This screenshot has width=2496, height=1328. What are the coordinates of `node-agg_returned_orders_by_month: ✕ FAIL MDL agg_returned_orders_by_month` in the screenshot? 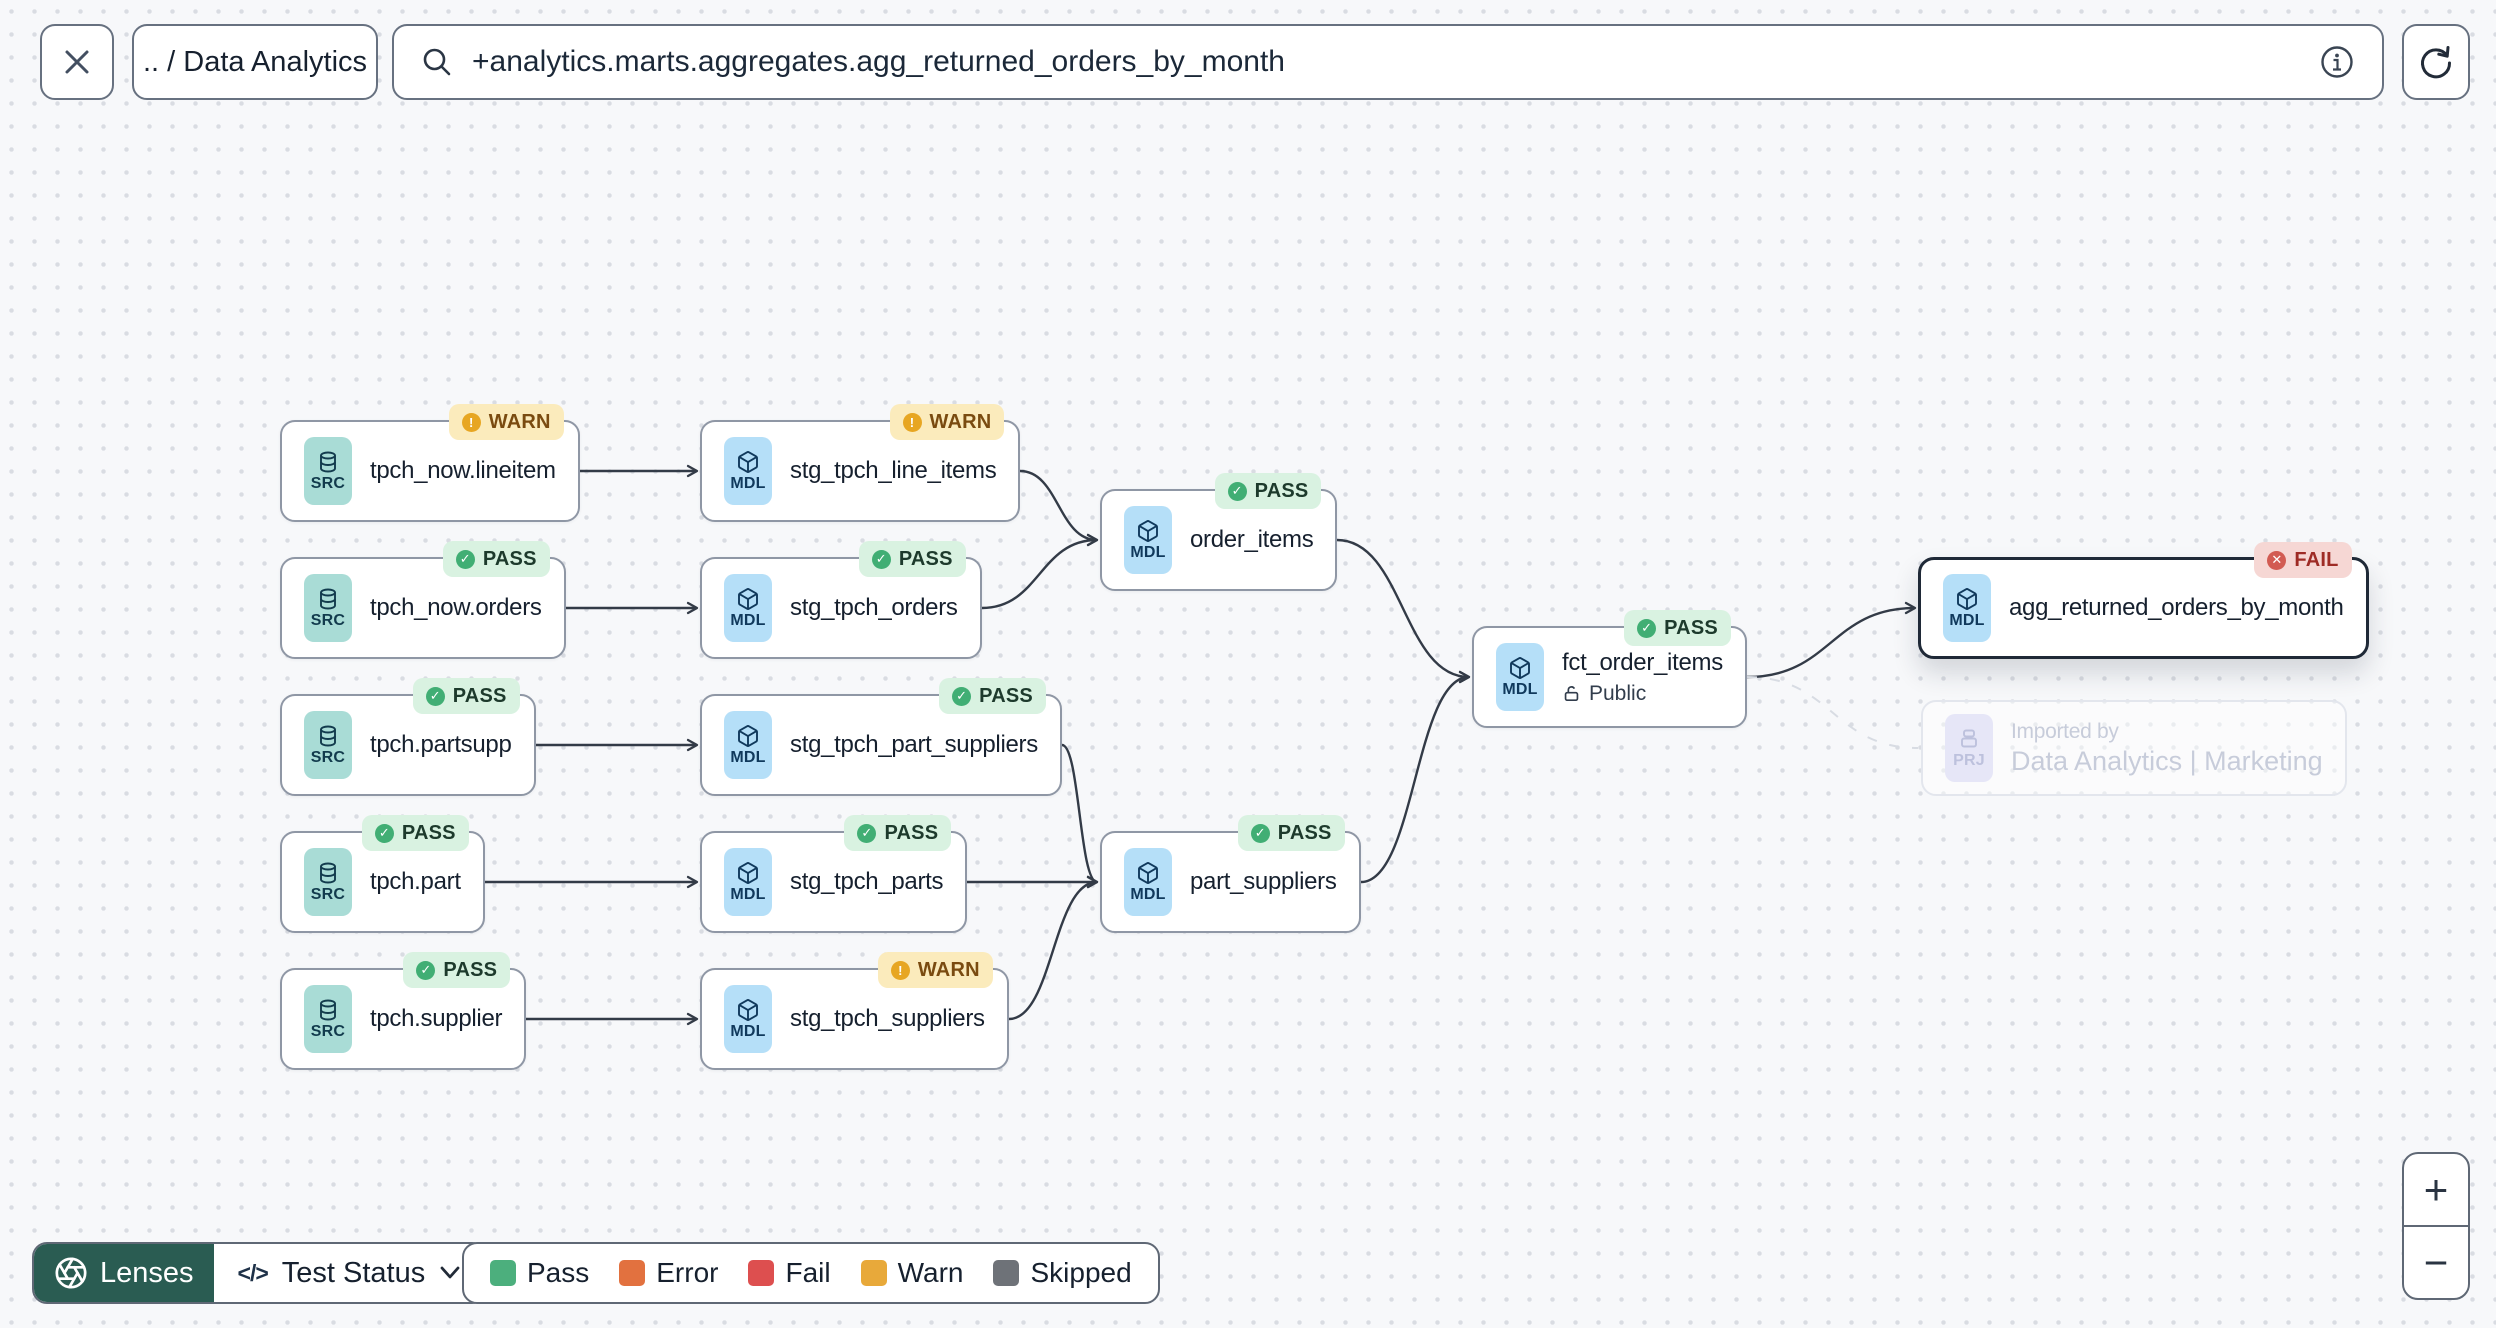 It's located at (2143, 600).